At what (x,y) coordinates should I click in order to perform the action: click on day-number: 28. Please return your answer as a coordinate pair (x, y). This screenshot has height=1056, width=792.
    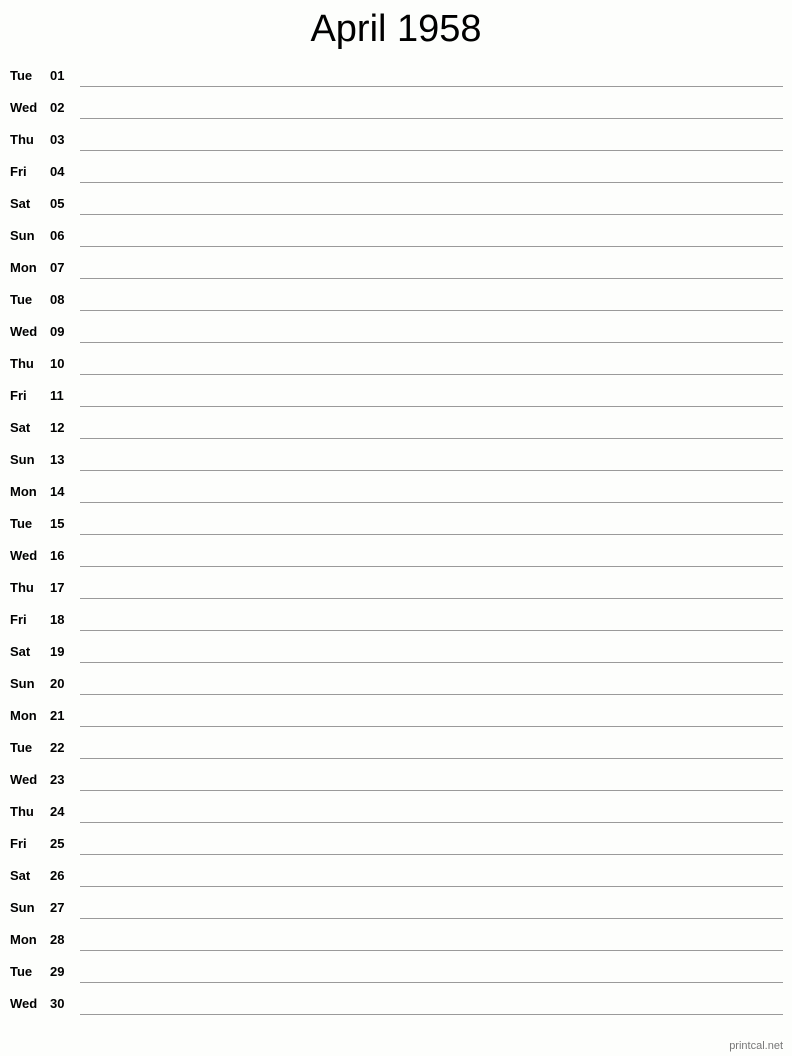
    Looking at the image, I should click on (57, 939).